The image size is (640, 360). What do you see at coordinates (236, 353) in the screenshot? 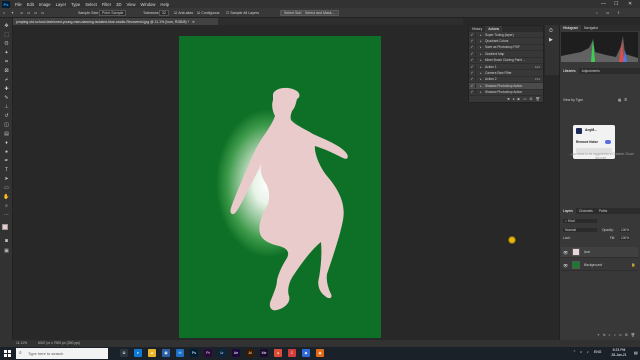
I see `after-effects-icon: Ae` at bounding box center [236, 353].